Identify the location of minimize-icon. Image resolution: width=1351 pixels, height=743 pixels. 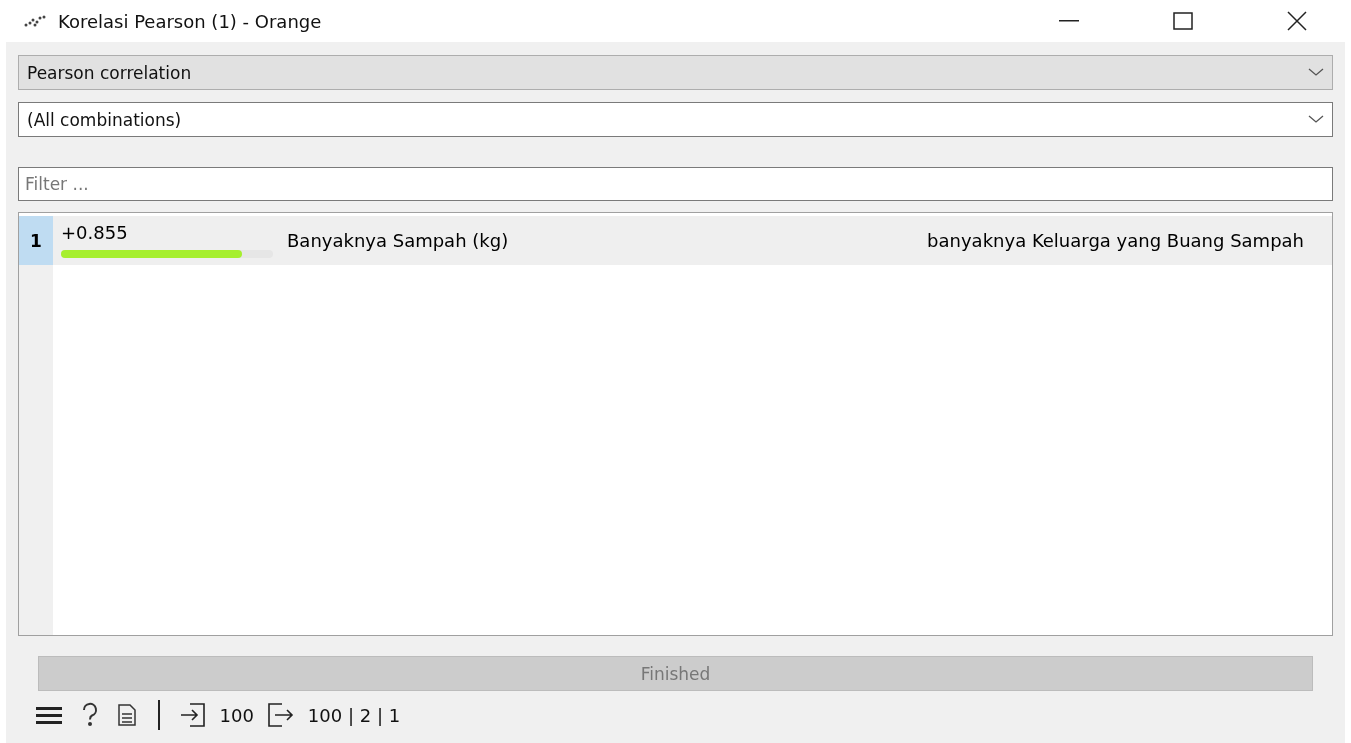
(1069, 21).